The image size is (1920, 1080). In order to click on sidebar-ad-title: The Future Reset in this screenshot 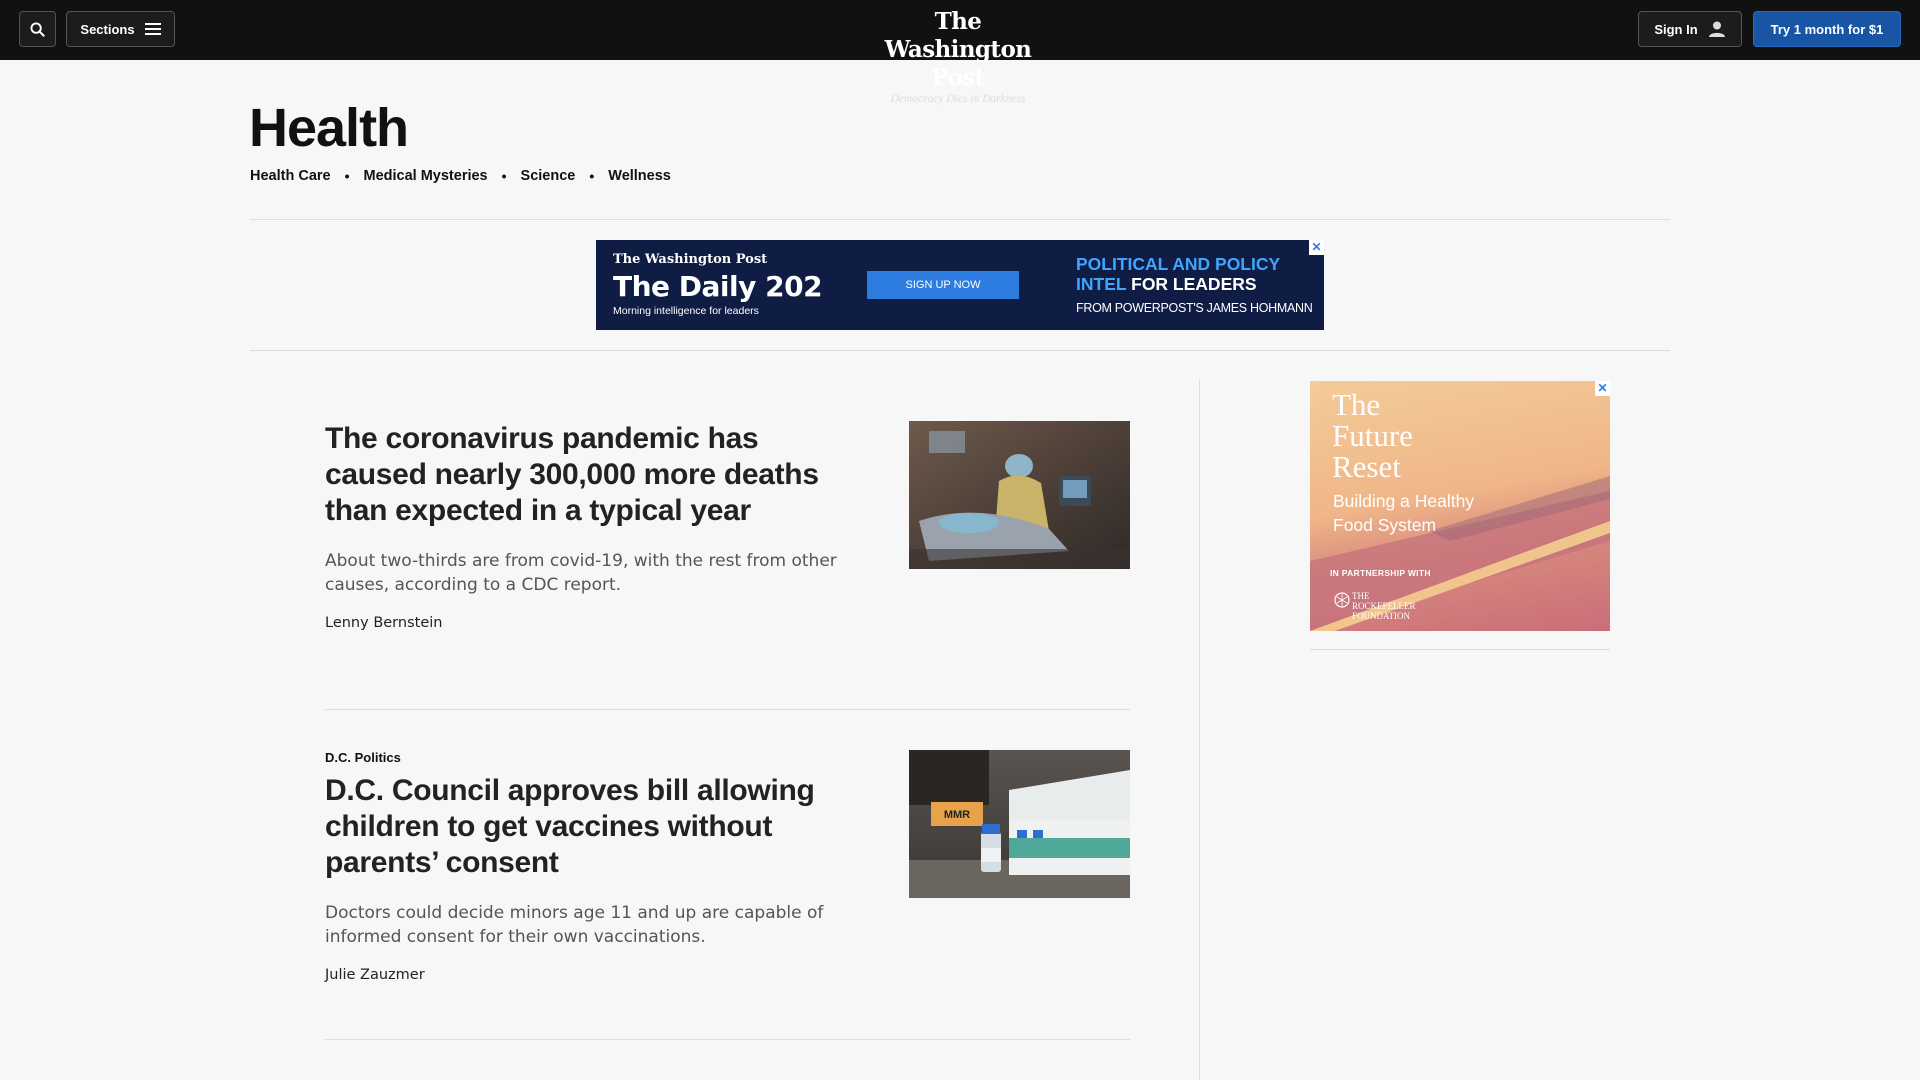, I will do `click(1372, 435)`.